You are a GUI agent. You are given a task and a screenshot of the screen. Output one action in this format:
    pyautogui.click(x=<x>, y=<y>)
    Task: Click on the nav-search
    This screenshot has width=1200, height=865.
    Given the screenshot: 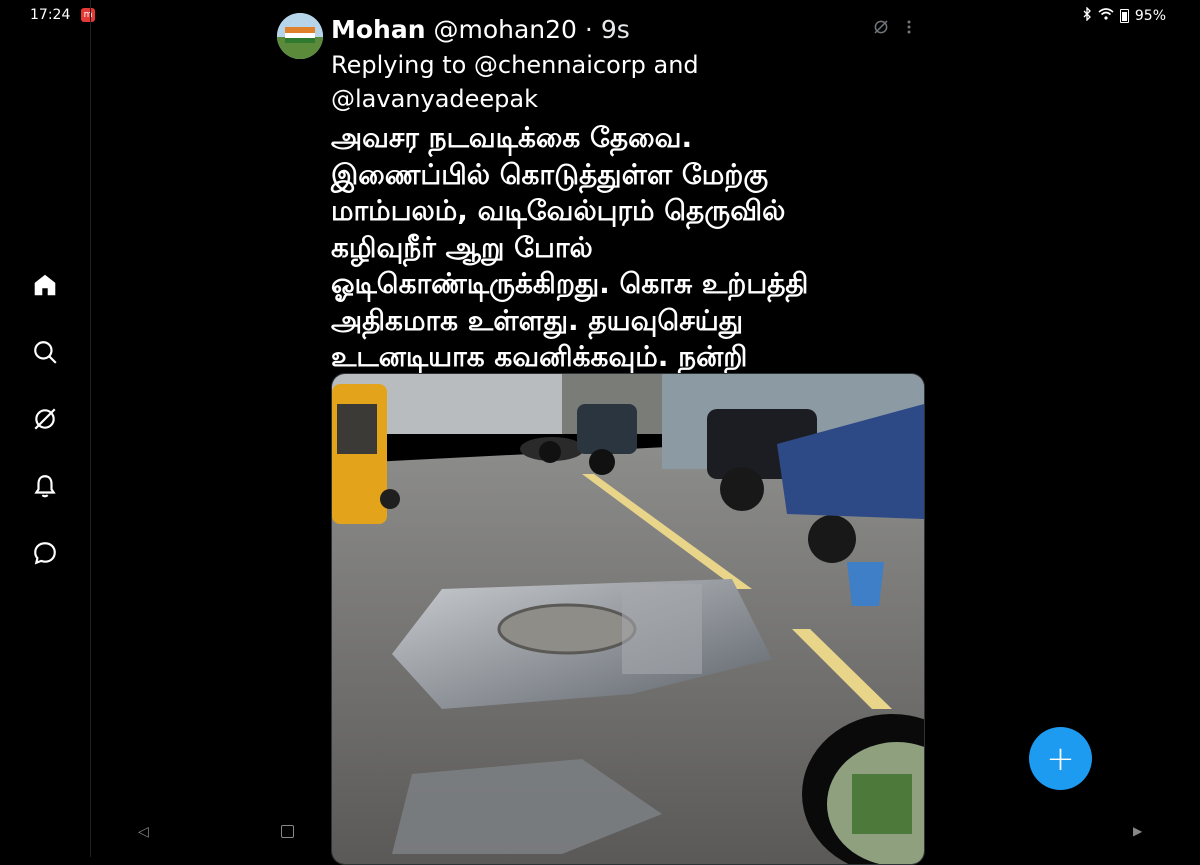 What is the action you would take?
    pyautogui.click(x=45, y=352)
    